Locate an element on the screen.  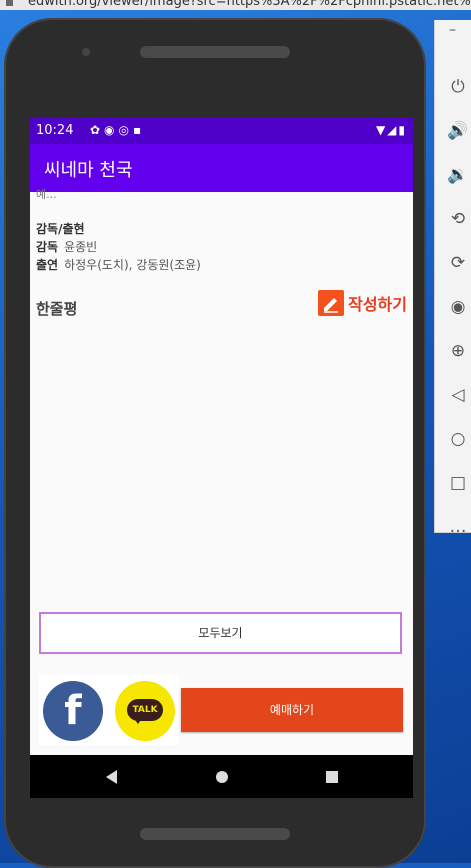
minimize-icon: – is located at coordinates (452, 30).